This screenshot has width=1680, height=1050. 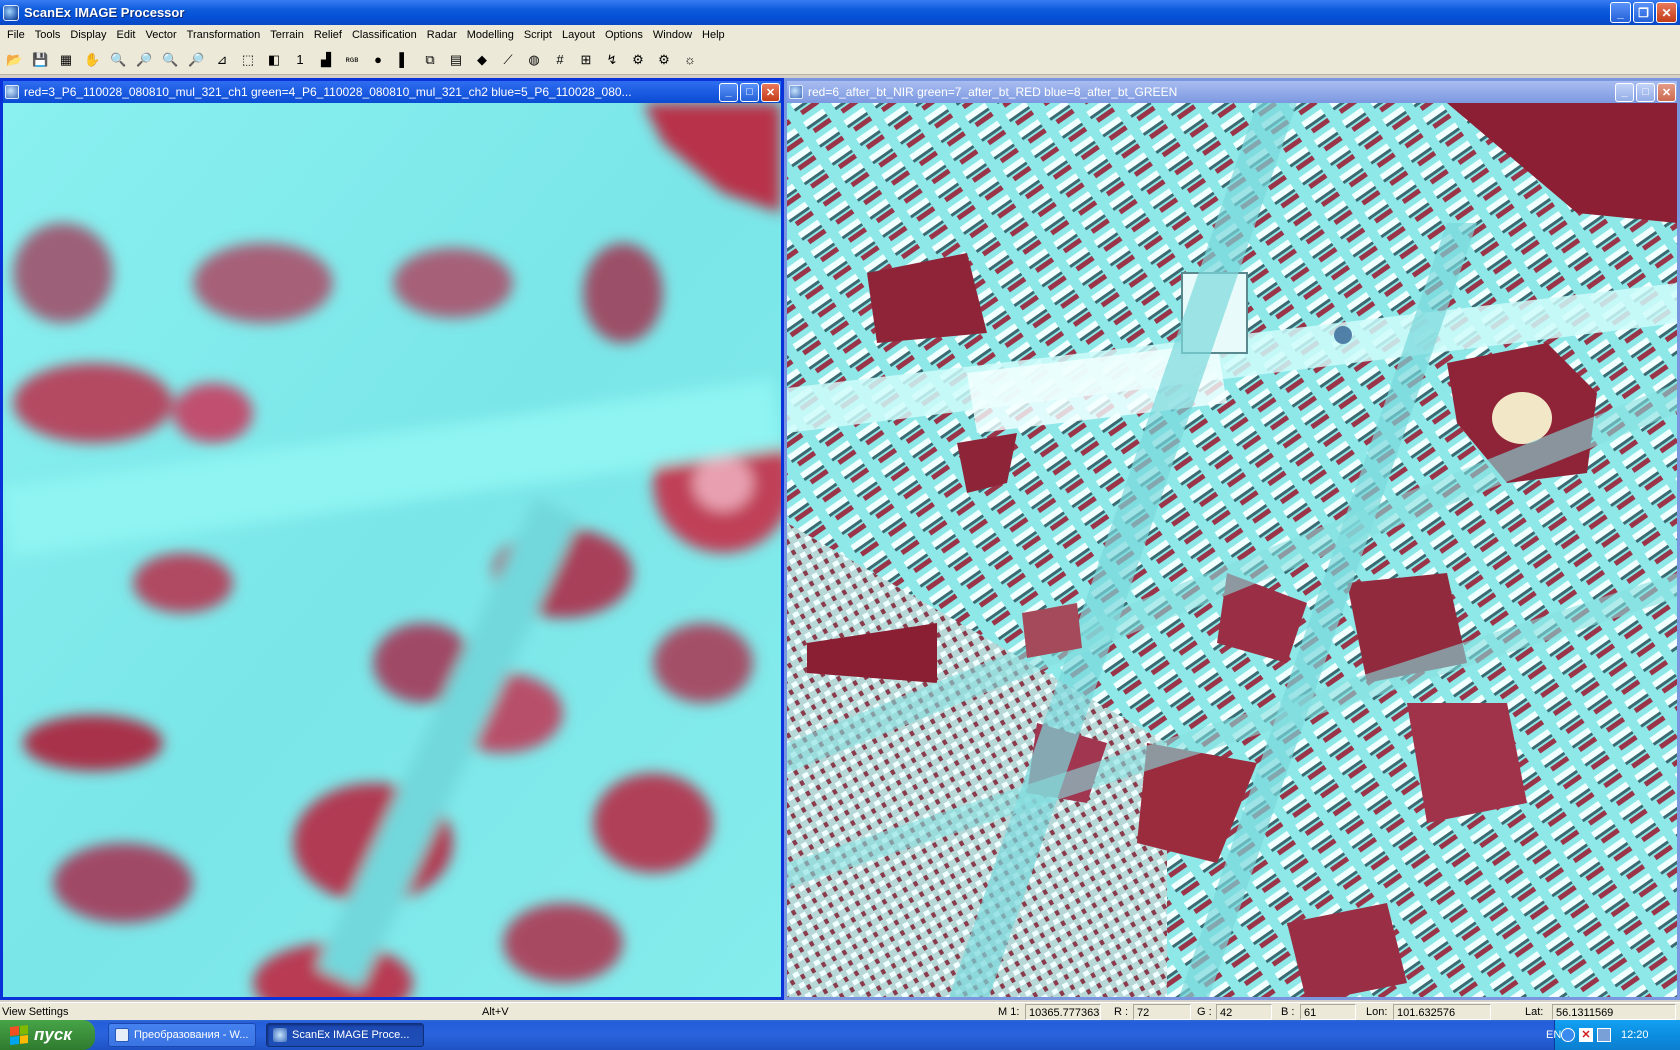 I want to click on menu-file: File, so click(x=16, y=35).